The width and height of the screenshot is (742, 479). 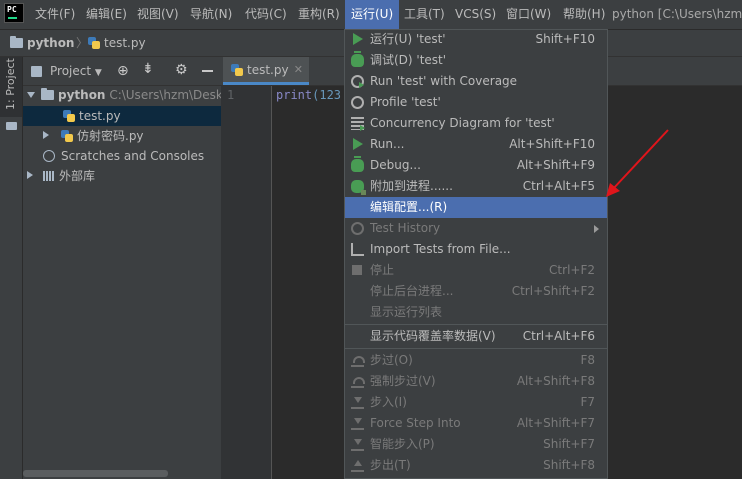 I want to click on tree-item-label: 仿射密码.py, so click(x=110, y=136).